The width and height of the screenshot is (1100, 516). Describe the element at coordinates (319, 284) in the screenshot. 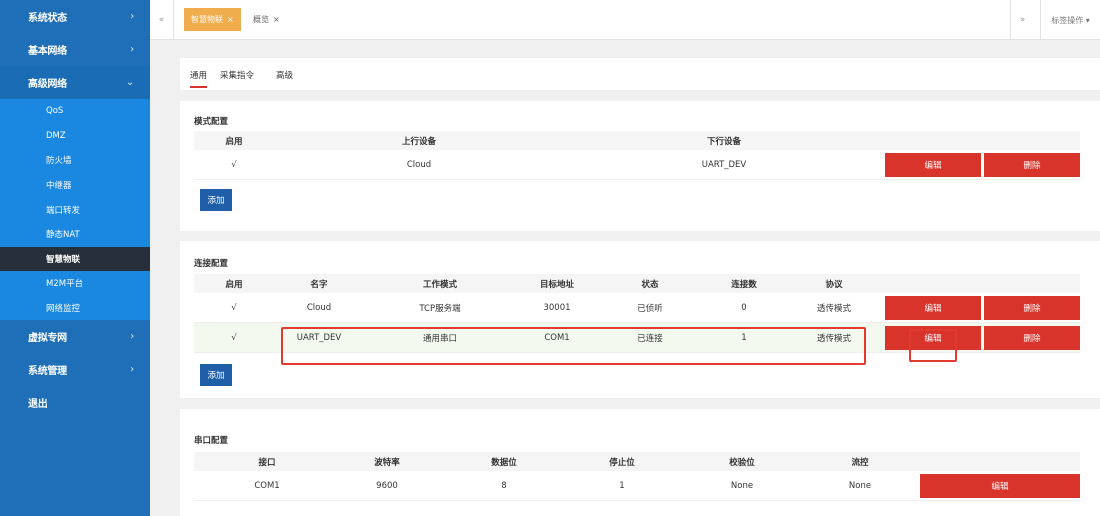

I see `column-header: 名字` at that location.